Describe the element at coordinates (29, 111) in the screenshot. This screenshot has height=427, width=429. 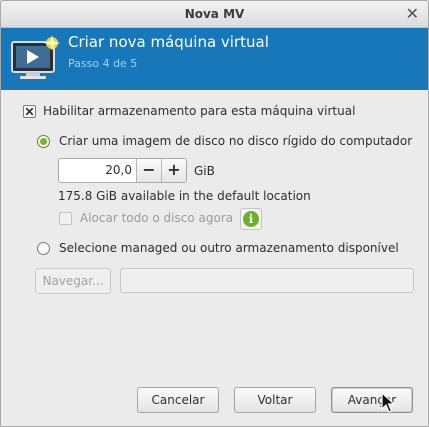
I see `enable-storage-checkbox` at that location.